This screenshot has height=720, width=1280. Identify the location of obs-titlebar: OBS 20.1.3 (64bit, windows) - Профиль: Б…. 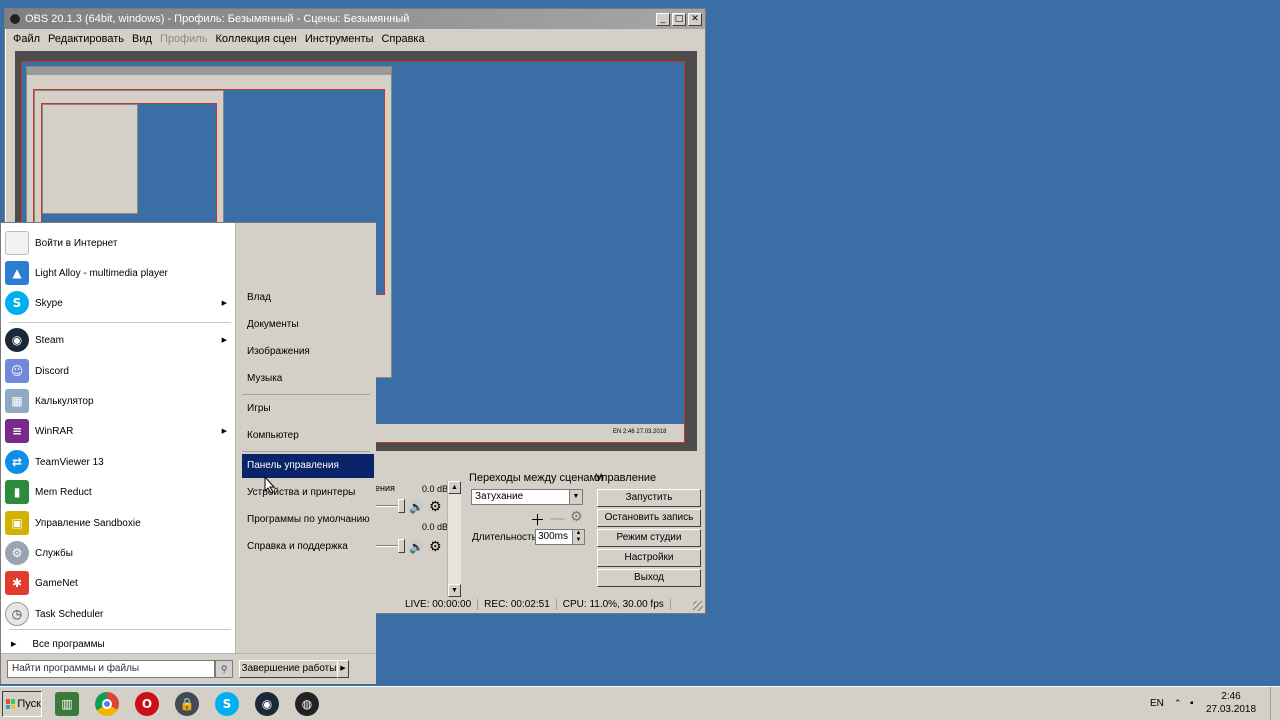
(355, 19).